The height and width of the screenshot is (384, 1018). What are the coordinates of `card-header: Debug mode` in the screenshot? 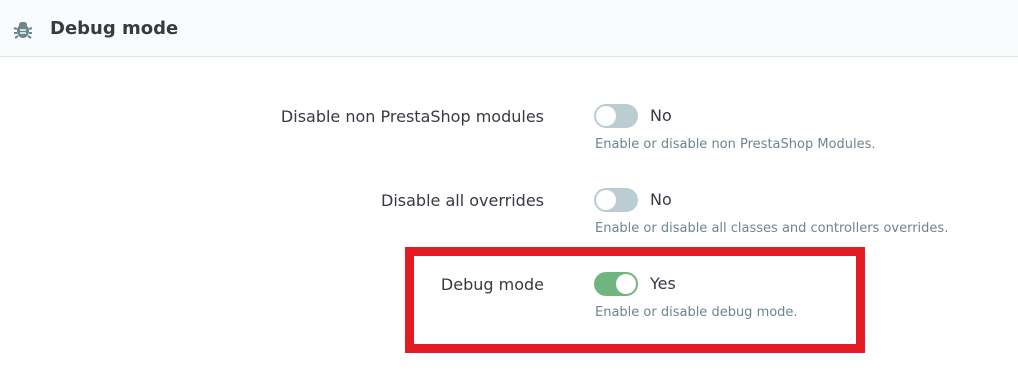 It's located at (509, 28).